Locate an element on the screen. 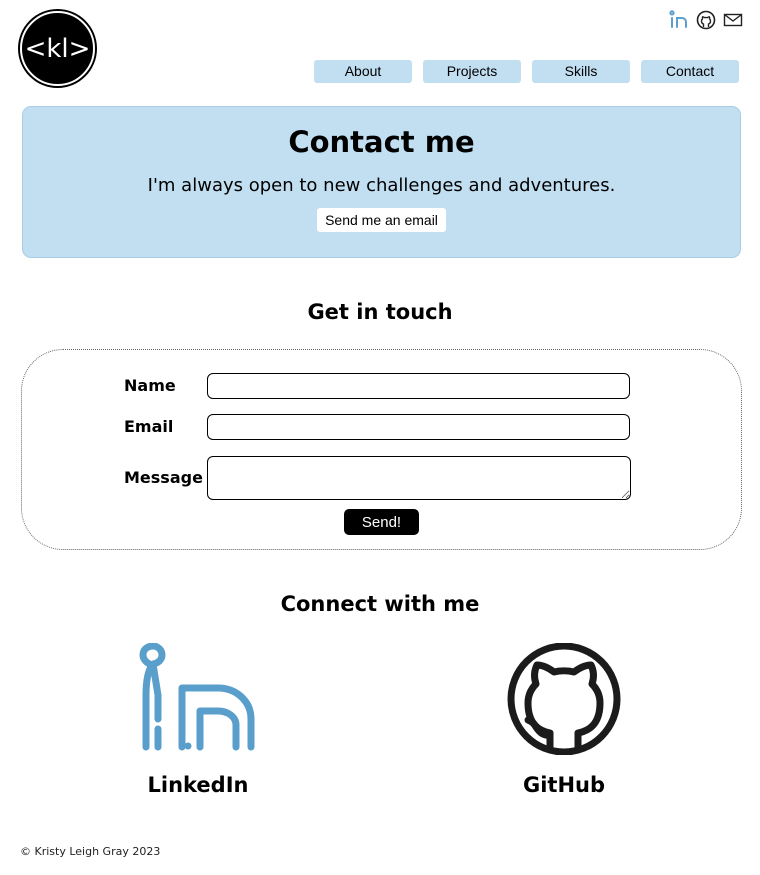 Image resolution: width=760 pixels, height=875 pixels. header-social-links is located at coordinates (706, 20).